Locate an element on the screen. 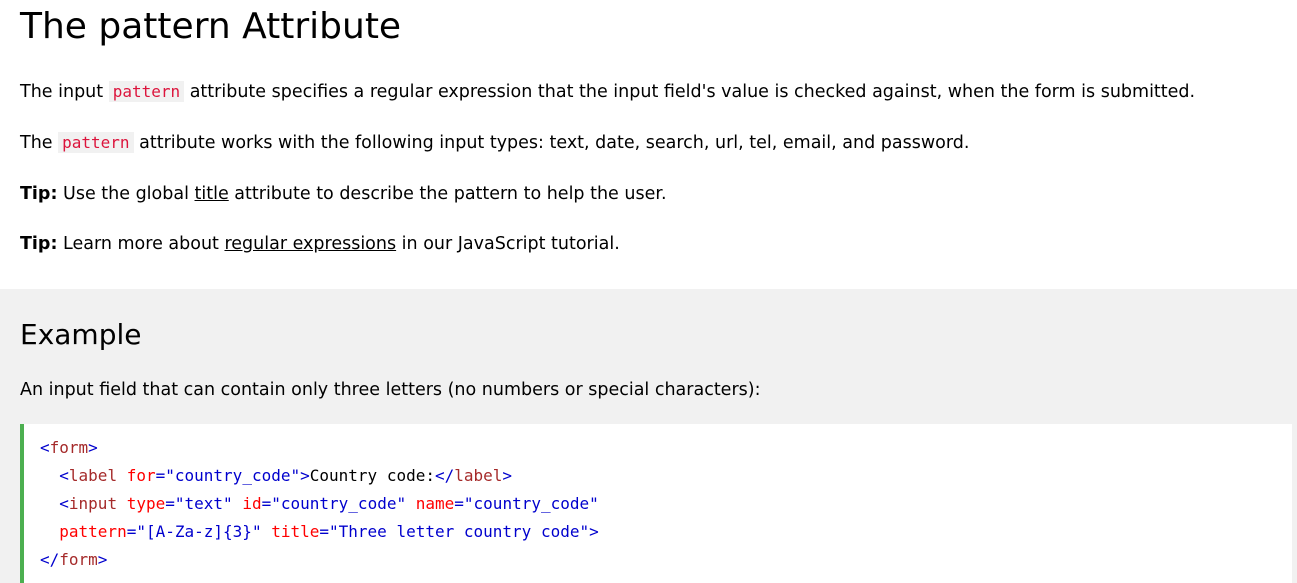  code-line: <form> is located at coordinates (69, 447).